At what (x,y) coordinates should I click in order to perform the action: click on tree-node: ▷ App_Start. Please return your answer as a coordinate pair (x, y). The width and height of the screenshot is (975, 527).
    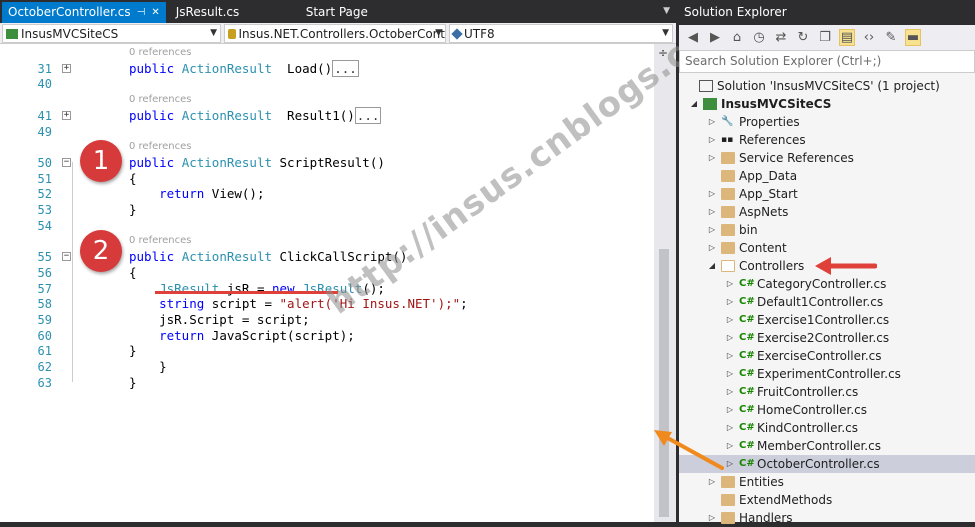
    Looking at the image, I should click on (827, 194).